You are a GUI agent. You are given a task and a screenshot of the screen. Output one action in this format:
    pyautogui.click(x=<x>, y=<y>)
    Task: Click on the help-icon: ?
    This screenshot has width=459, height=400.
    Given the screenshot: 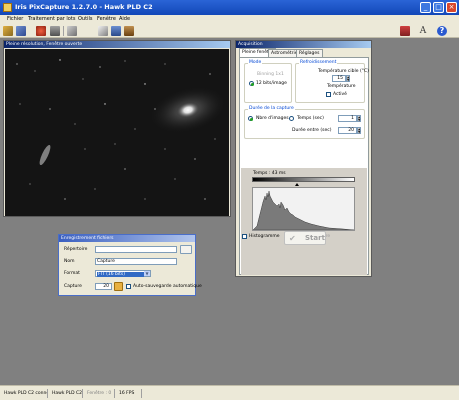 What is the action you would take?
    pyautogui.click(x=442, y=31)
    